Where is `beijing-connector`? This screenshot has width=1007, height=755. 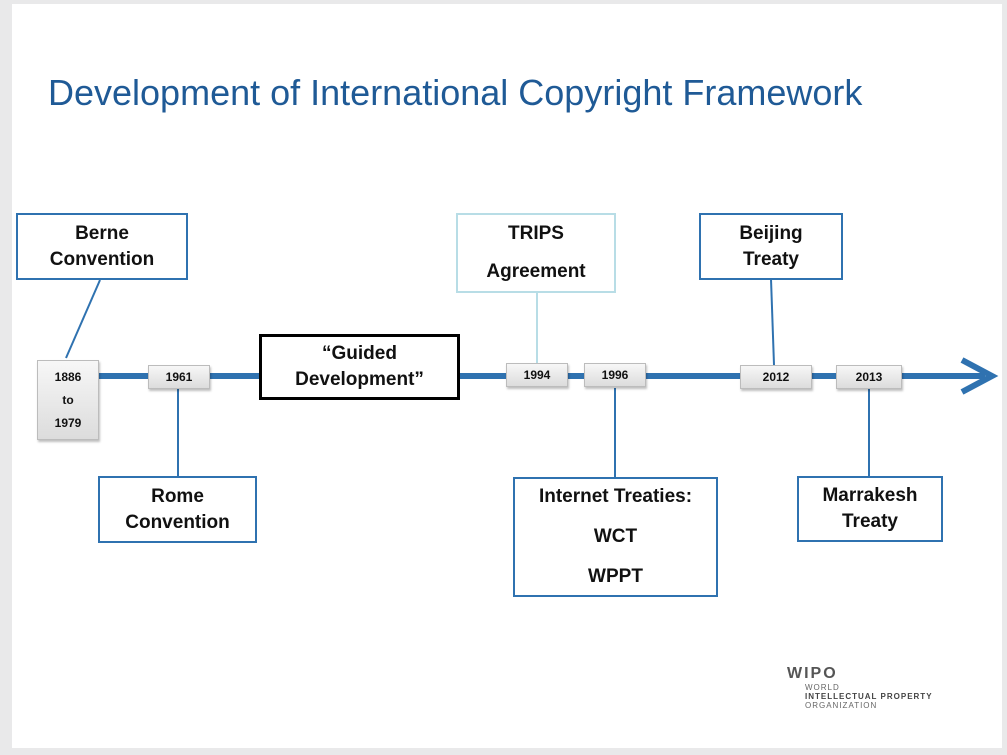 beijing-connector is located at coordinates (772, 322).